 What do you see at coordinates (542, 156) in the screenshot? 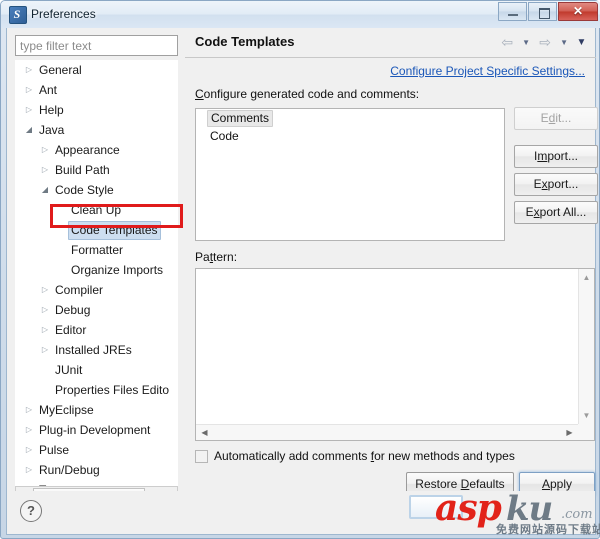
I see `button-label-mnemonic: m` at bounding box center [542, 156].